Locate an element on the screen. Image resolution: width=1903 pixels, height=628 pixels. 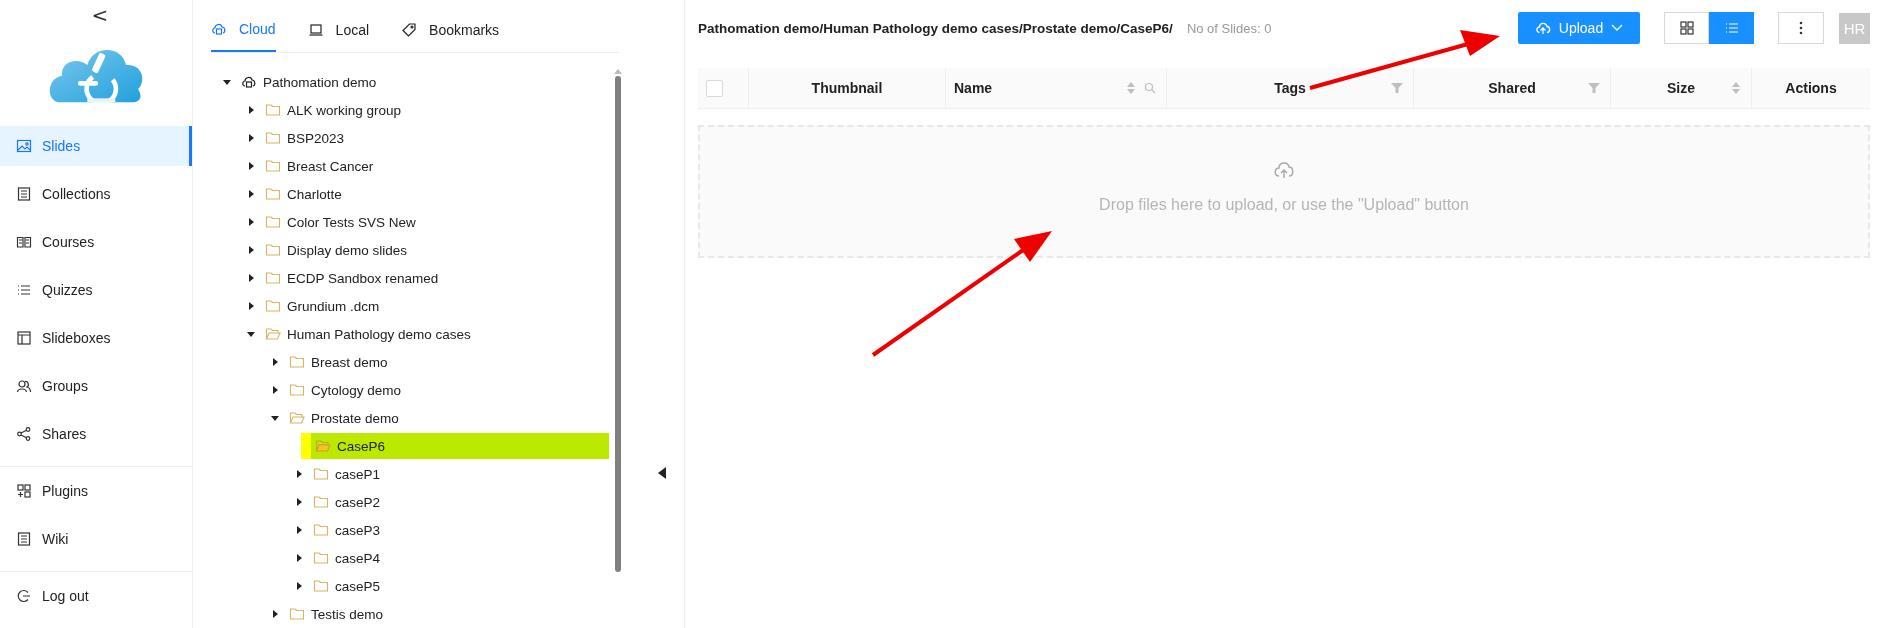
tree-node: caseP2 is located at coordinates (346, 502).